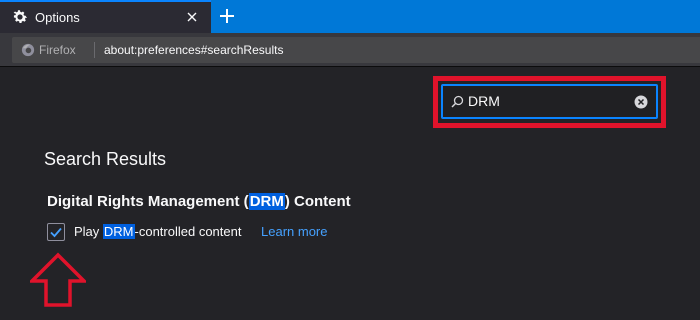 Image resolution: width=700 pixels, height=320 pixels. What do you see at coordinates (105, 16) in the screenshot?
I see `tab-options: Options` at bounding box center [105, 16].